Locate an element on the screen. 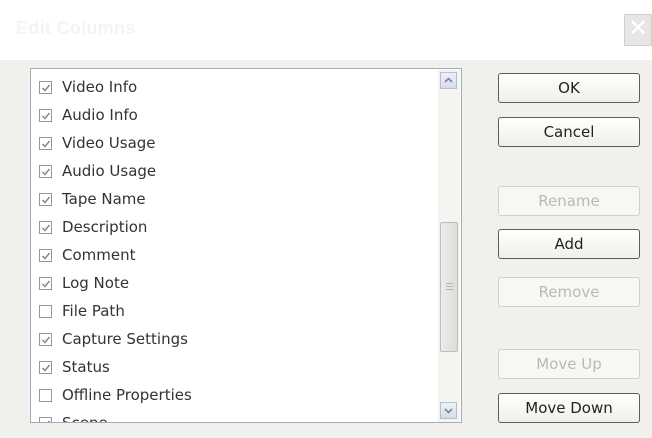  list-item: Video Usage is located at coordinates (97, 143).